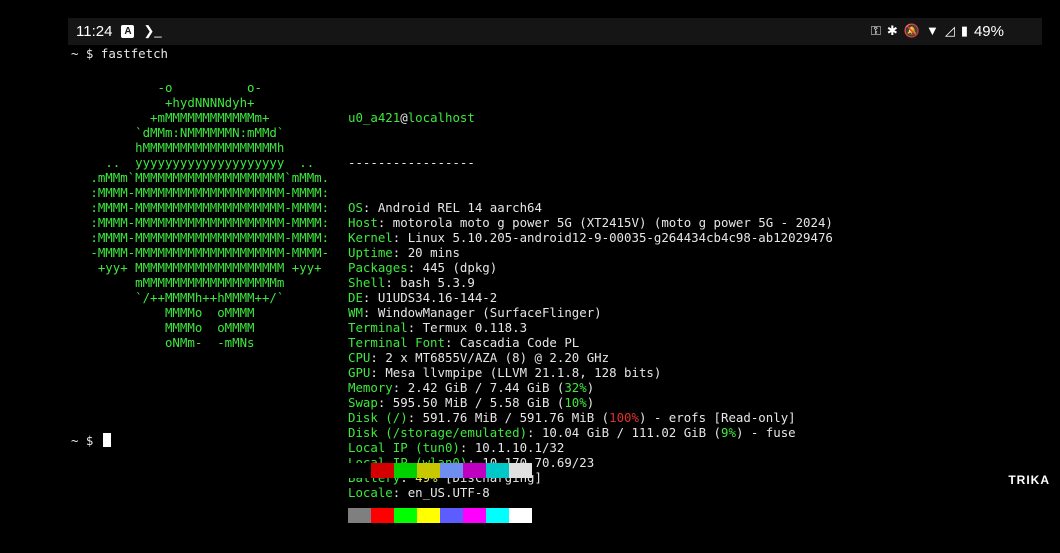  I want to click on percent-value: 9%, so click(728, 432).